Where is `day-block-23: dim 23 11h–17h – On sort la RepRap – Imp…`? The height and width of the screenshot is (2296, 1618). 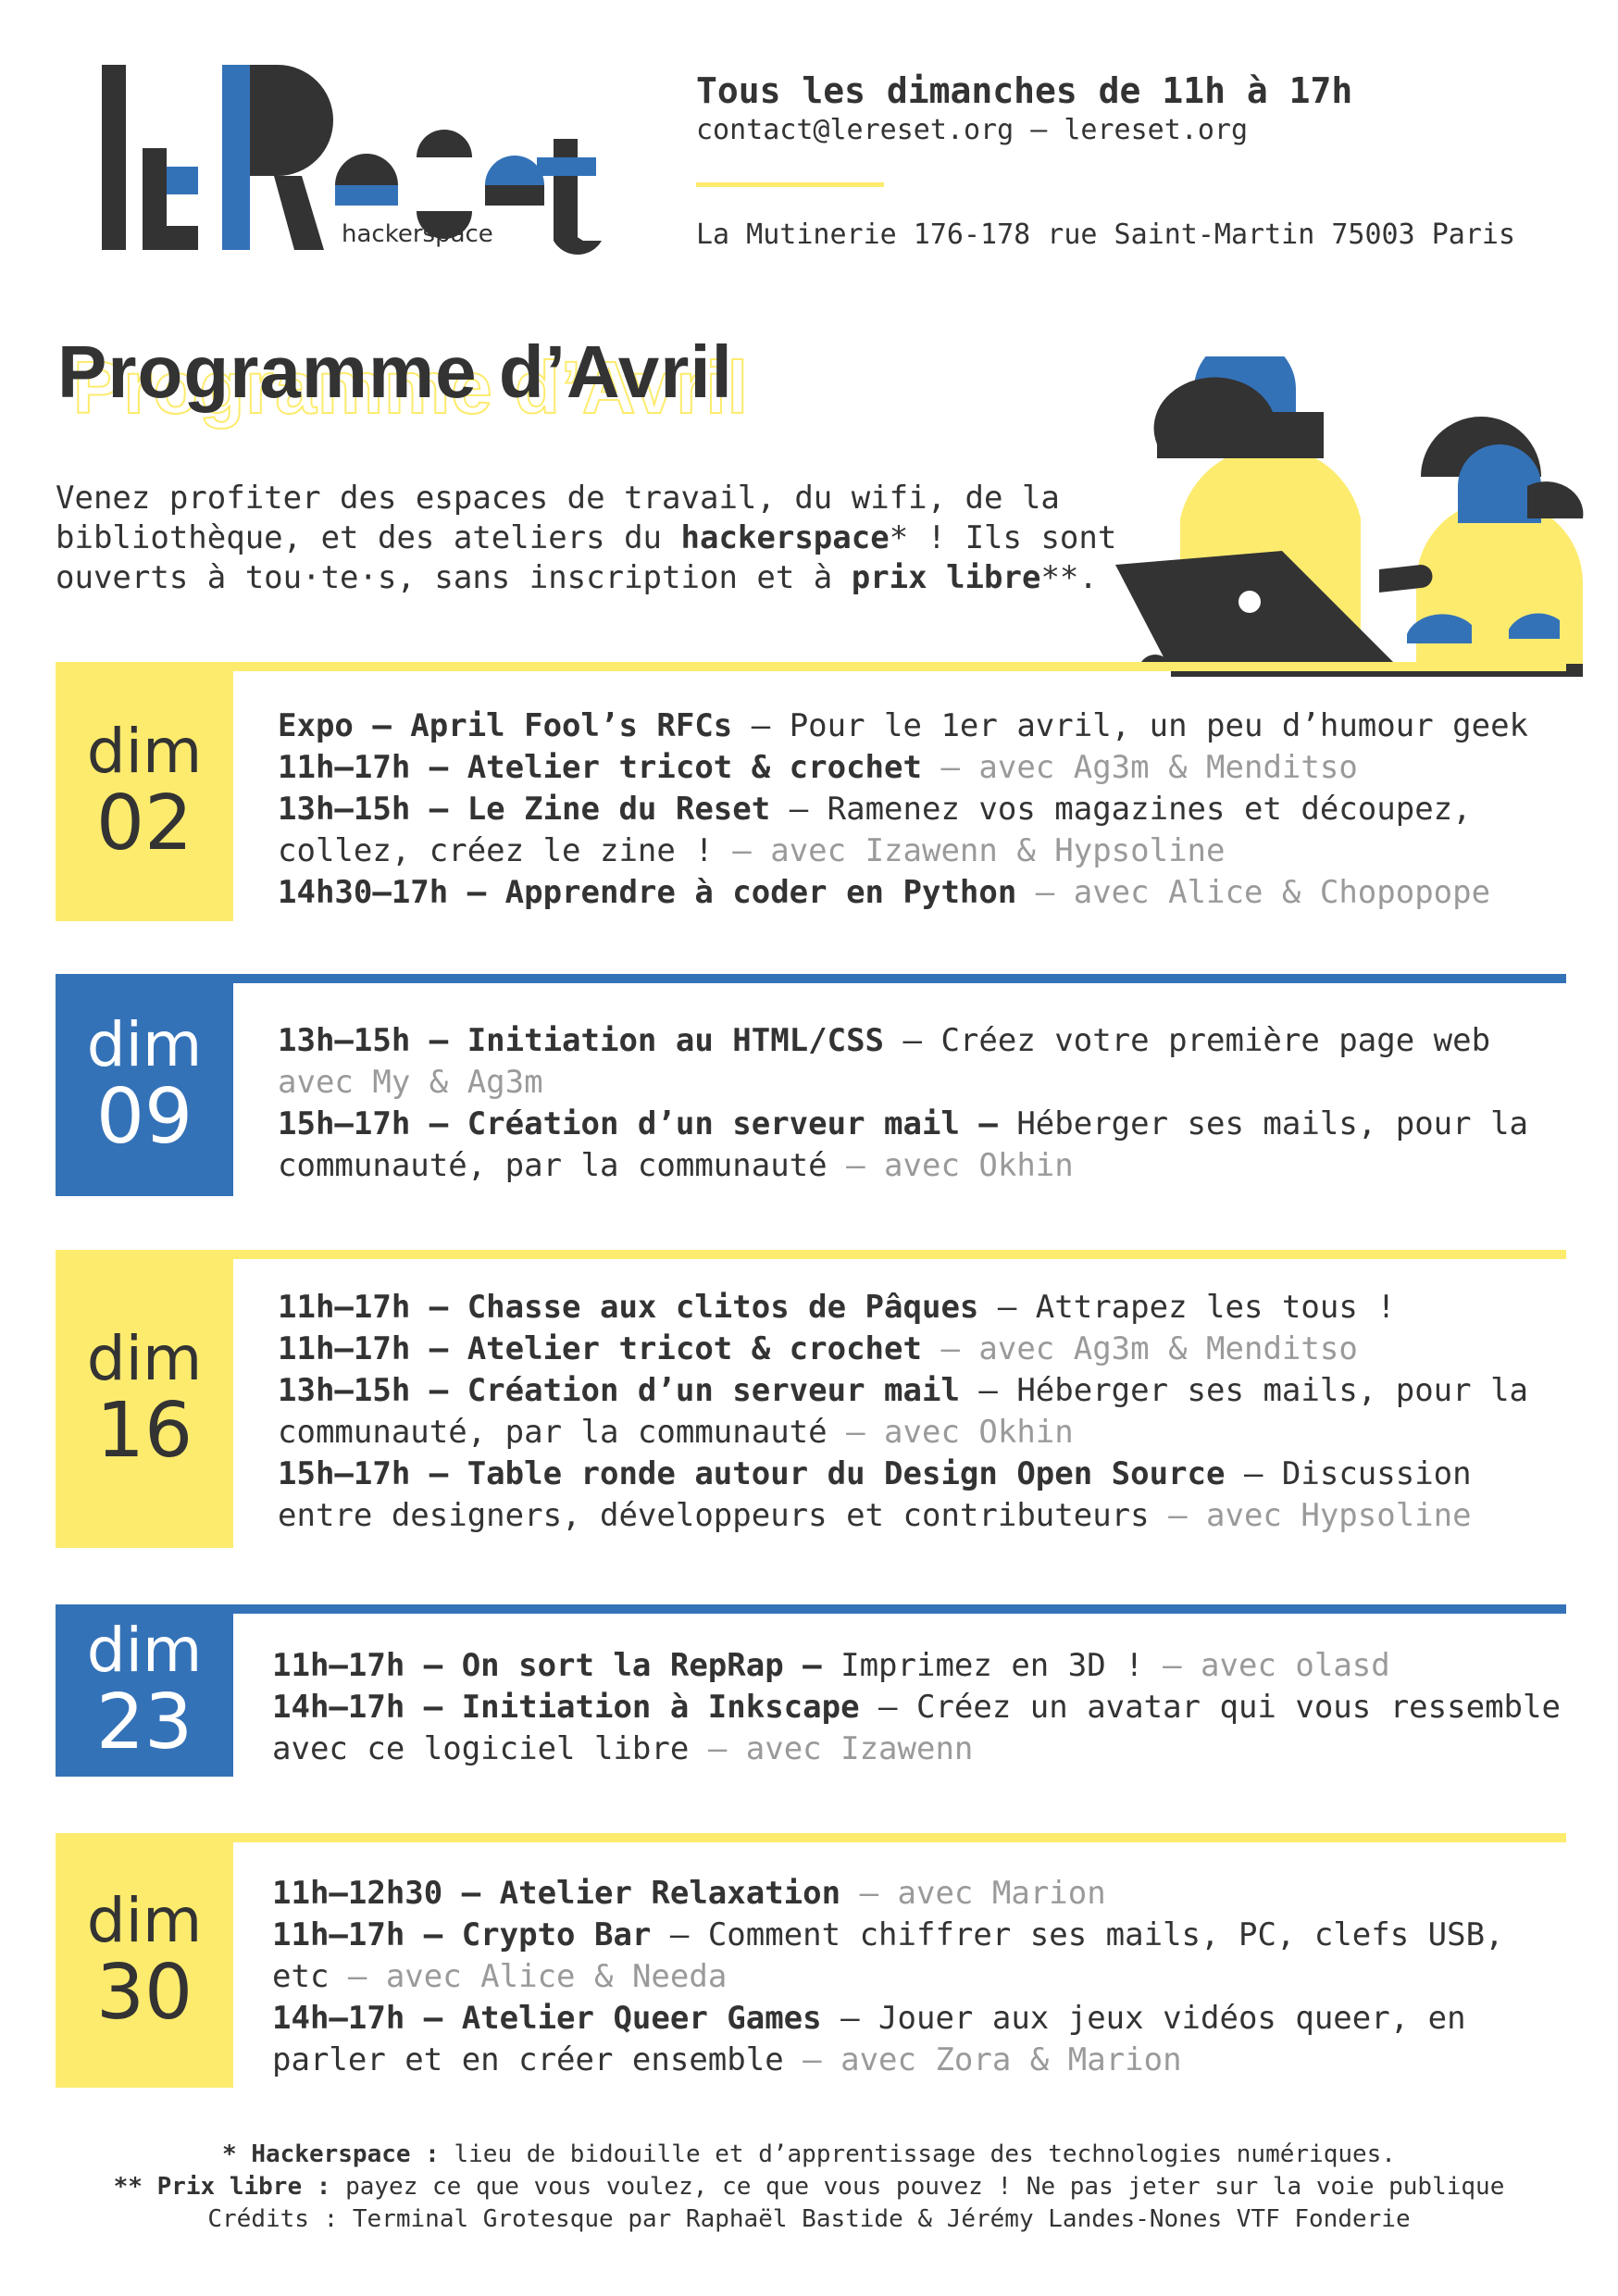
day-block-23: dim 23 11h–17h – On sort la RepRap – Imp… is located at coordinates (809, 1690).